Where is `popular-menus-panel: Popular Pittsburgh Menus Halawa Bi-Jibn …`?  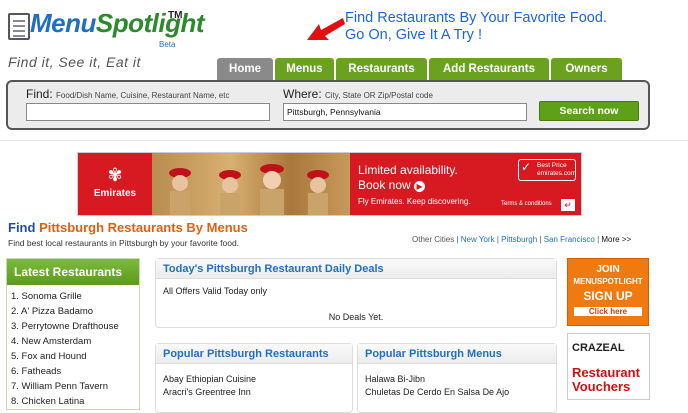
popular-menus-panel: Popular Pittsburgh Menus Halawa Bi-Jibn … is located at coordinates (457, 378).